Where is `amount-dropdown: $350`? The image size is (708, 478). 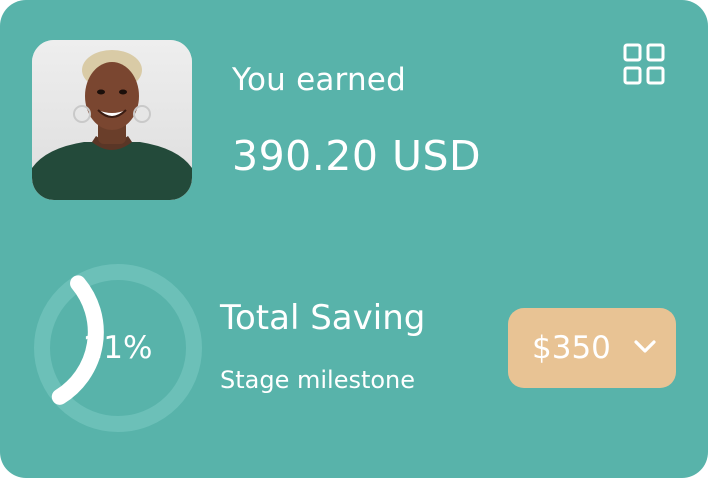 amount-dropdown: $350 is located at coordinates (592, 348).